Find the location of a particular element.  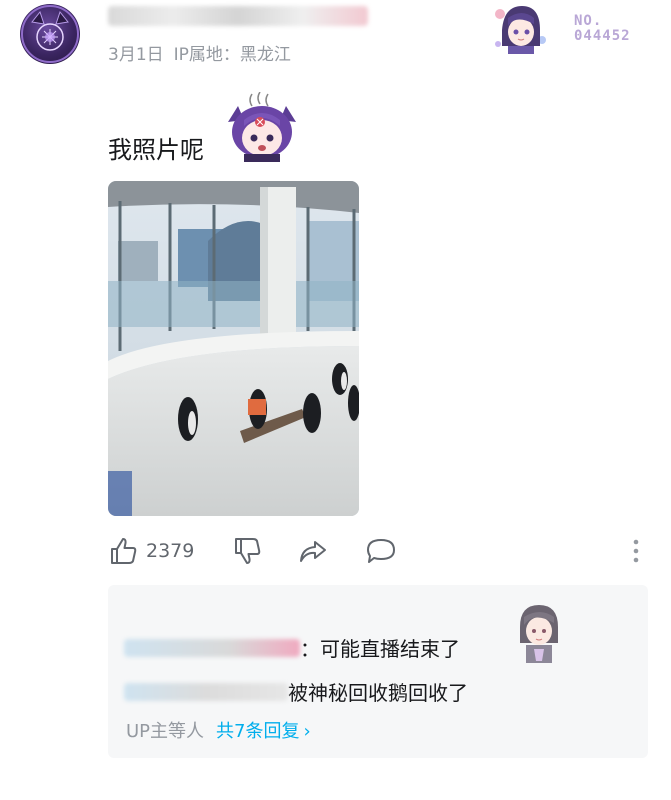

badge-number: NO. 044452 is located at coordinates (602, 29).